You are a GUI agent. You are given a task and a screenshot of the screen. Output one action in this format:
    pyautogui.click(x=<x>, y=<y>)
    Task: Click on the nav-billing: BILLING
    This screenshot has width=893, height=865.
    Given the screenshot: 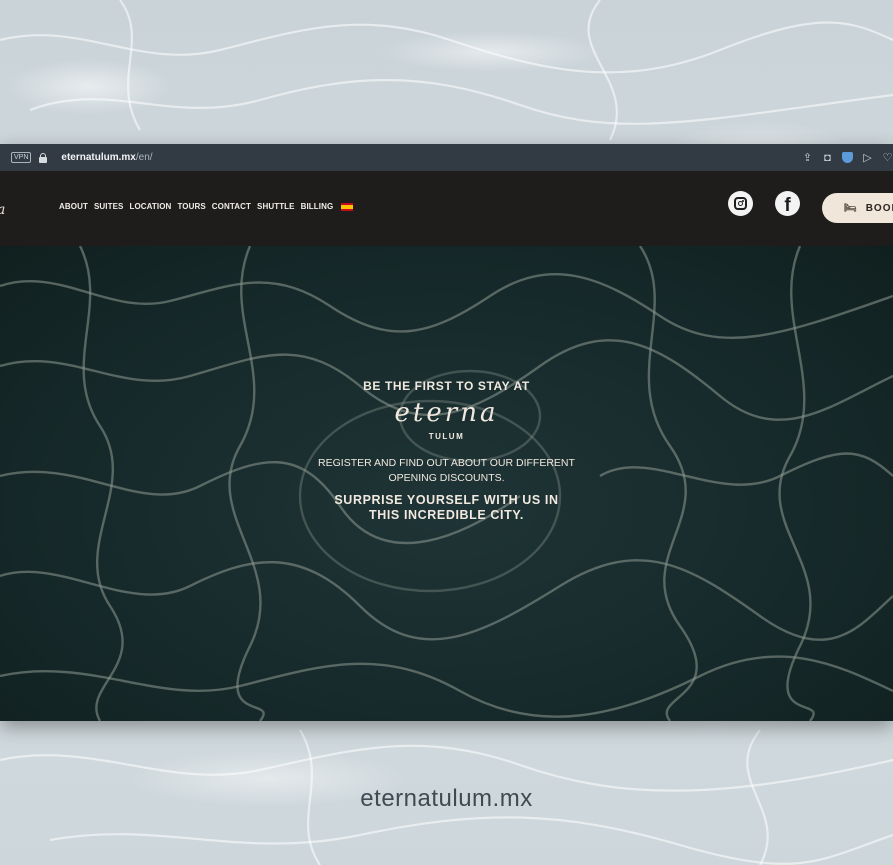 What is the action you would take?
    pyautogui.click(x=317, y=206)
    